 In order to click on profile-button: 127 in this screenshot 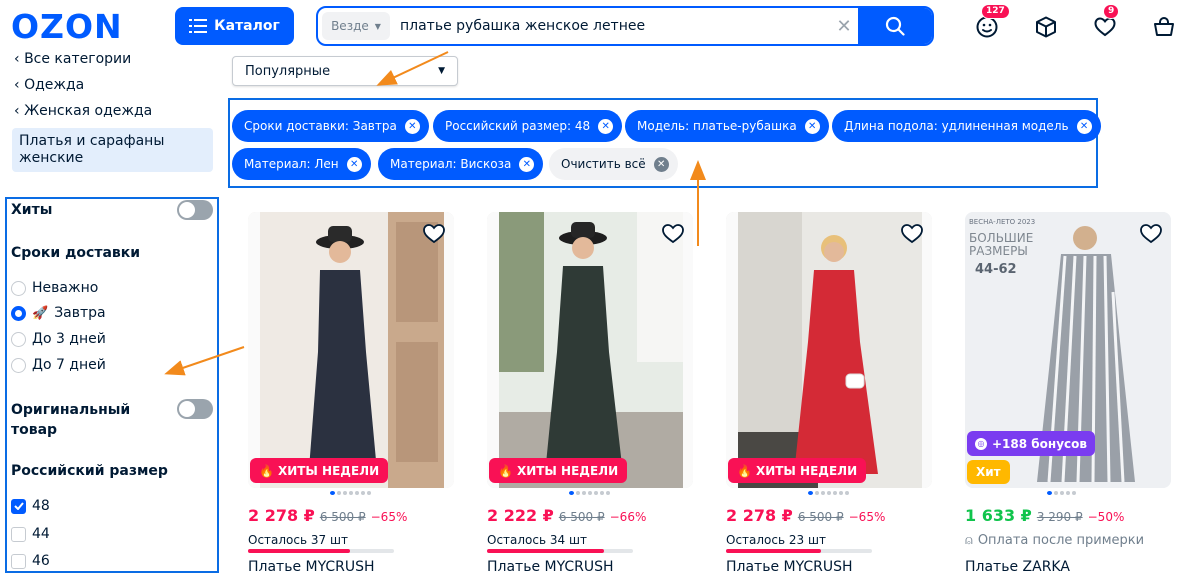, I will do `click(992, 21)`.